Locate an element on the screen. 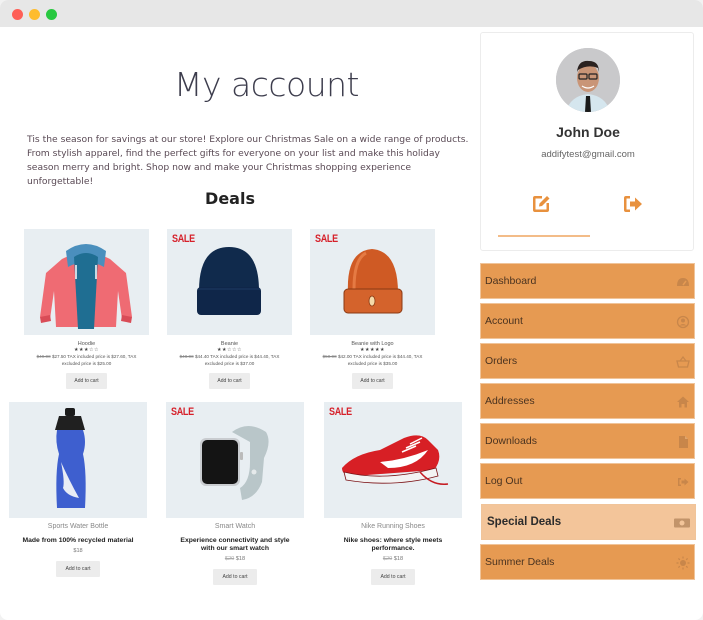 The image size is (703, 620). edit-profile-button is located at coordinates (541, 204).